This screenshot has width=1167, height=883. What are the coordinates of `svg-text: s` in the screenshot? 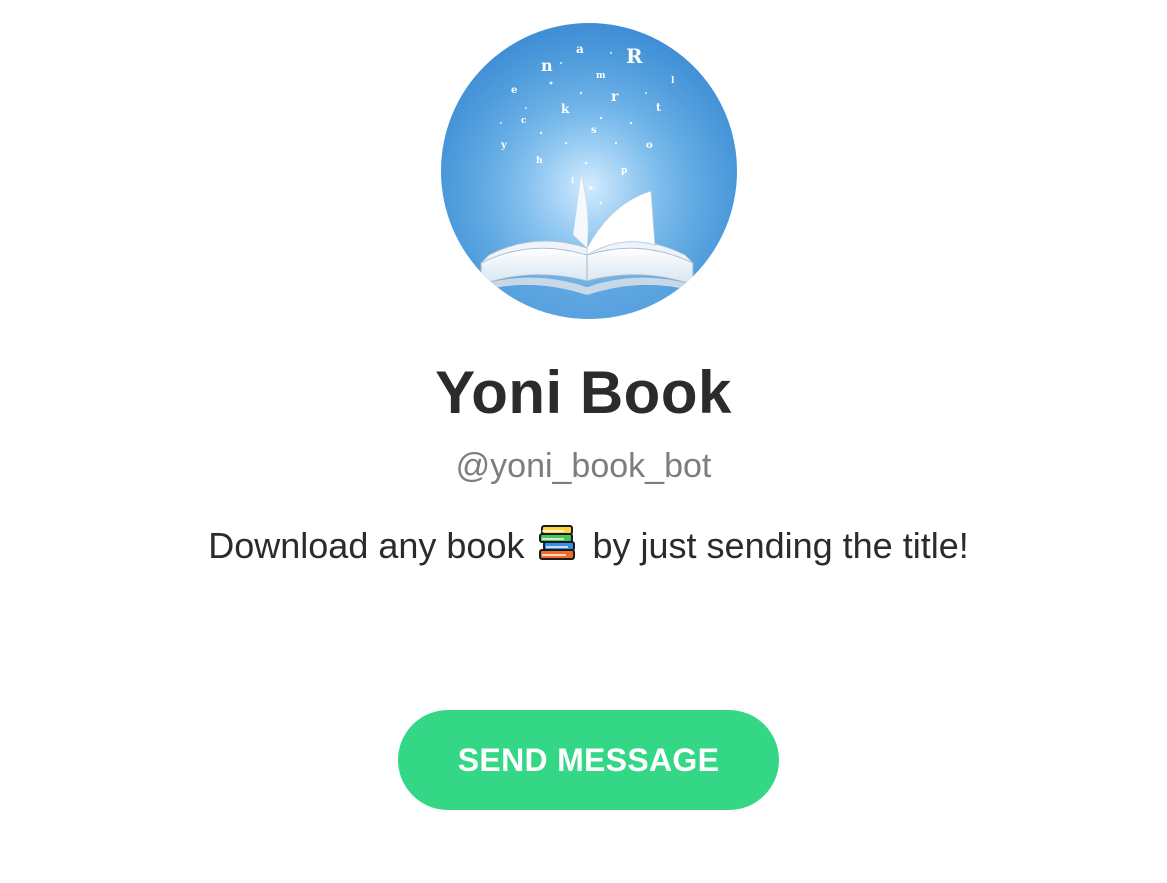 It's located at (594, 130).